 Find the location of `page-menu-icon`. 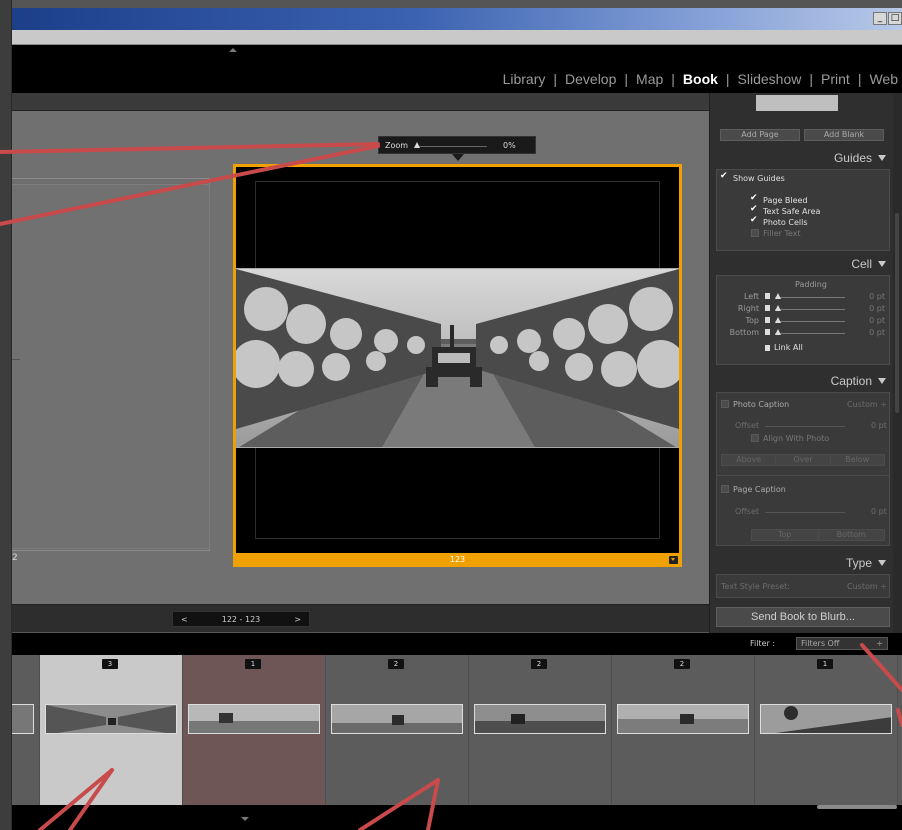

page-menu-icon is located at coordinates (673, 560).